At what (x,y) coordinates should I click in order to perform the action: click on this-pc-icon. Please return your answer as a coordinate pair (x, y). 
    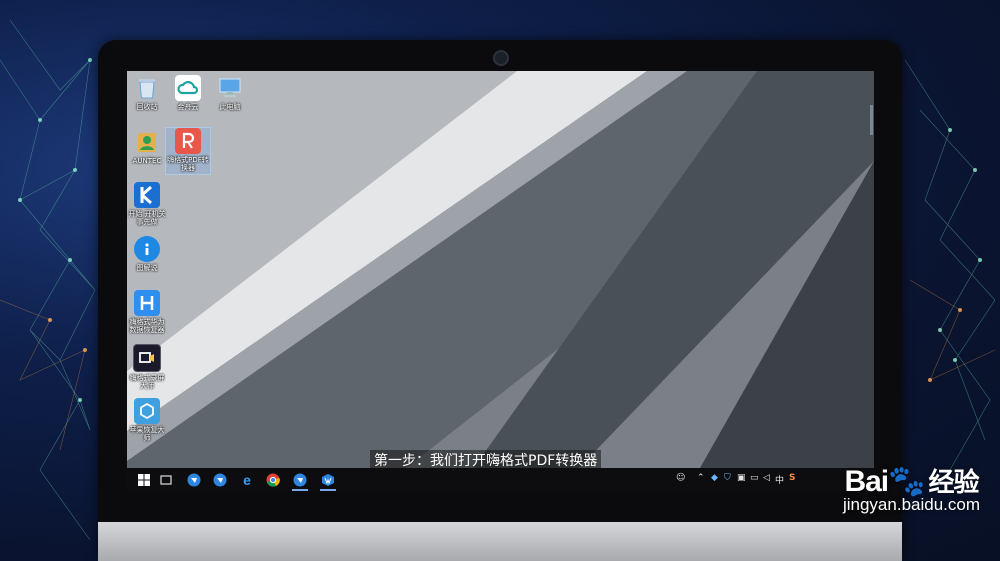
    Looking at the image, I should click on (230, 88).